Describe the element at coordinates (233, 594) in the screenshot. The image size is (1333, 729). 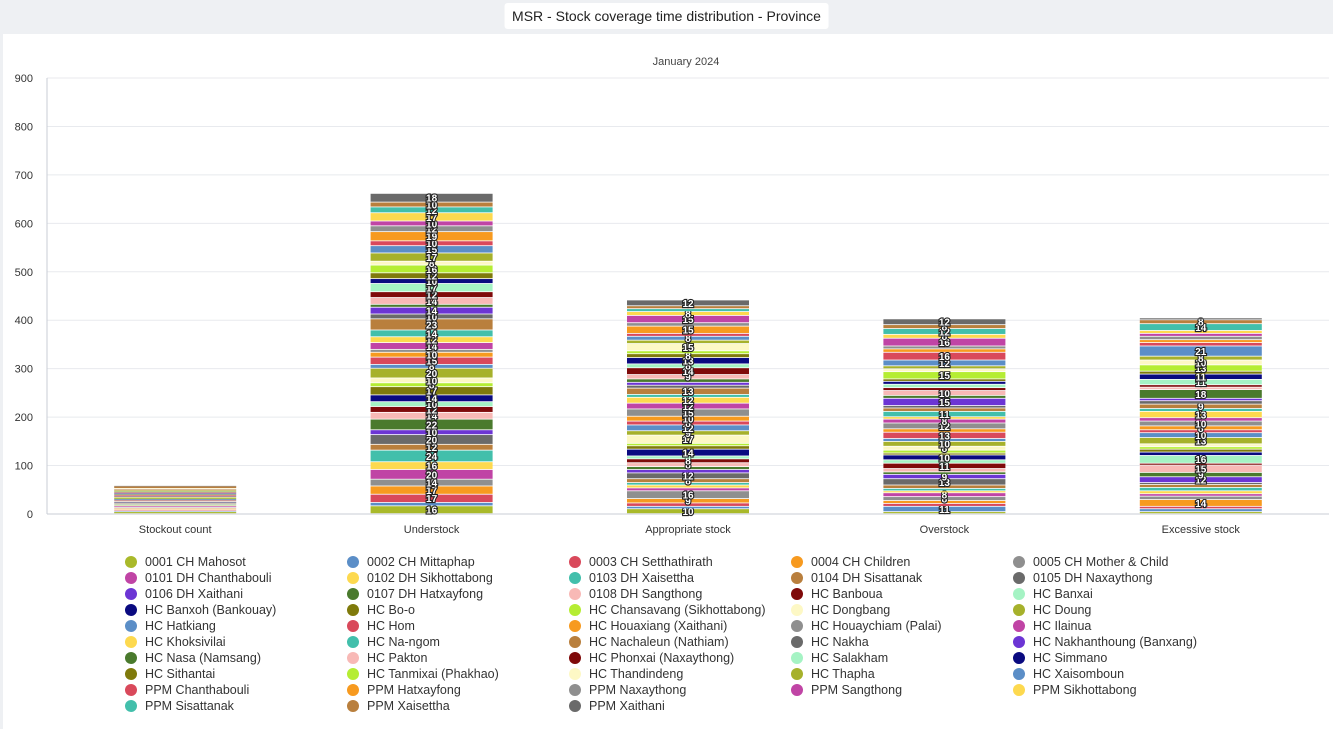
I see `legend-item: 0106 DH Xaithani` at that location.